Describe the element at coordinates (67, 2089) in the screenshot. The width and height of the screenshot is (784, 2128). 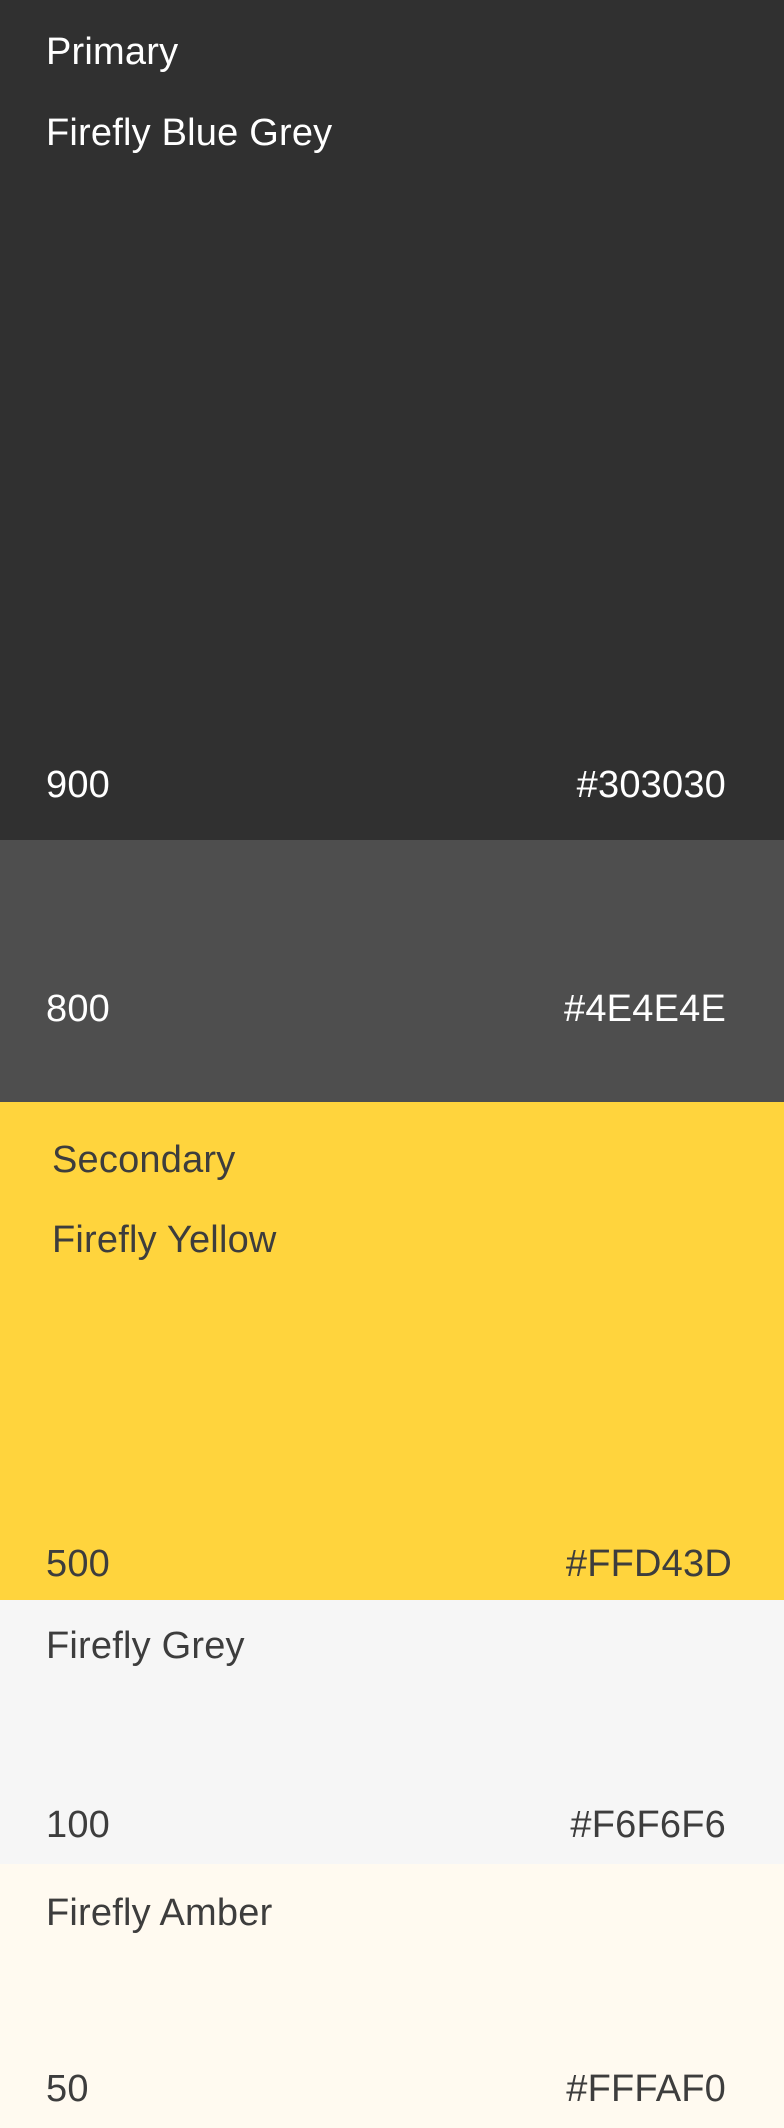
I see `swatch-shade-label: 50` at that location.